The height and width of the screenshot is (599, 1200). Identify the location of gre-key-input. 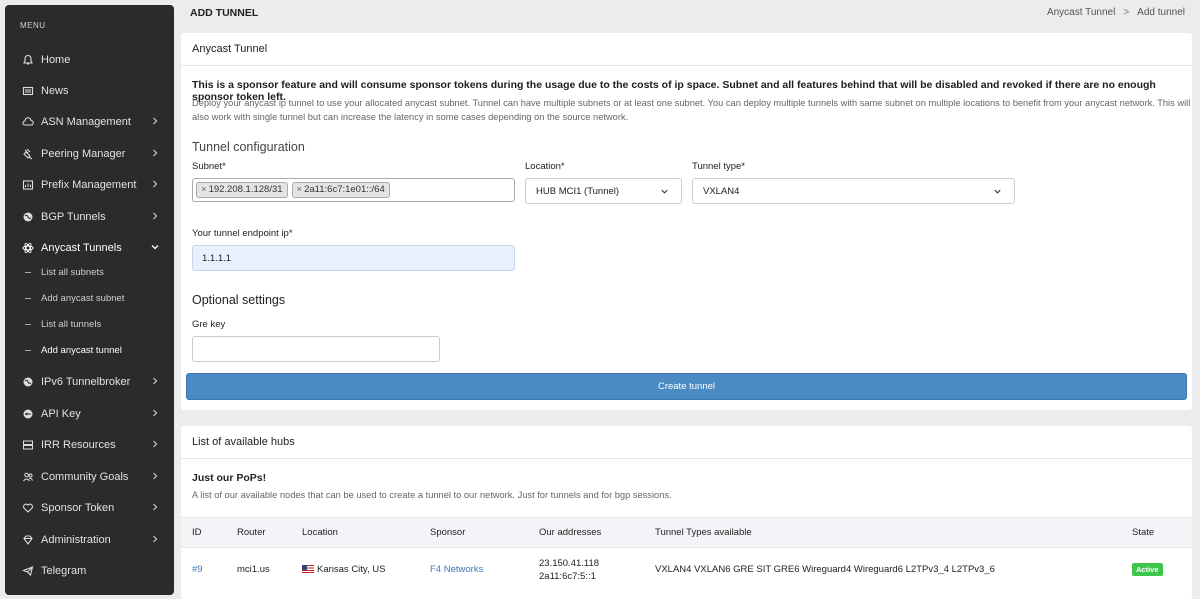
(316, 349).